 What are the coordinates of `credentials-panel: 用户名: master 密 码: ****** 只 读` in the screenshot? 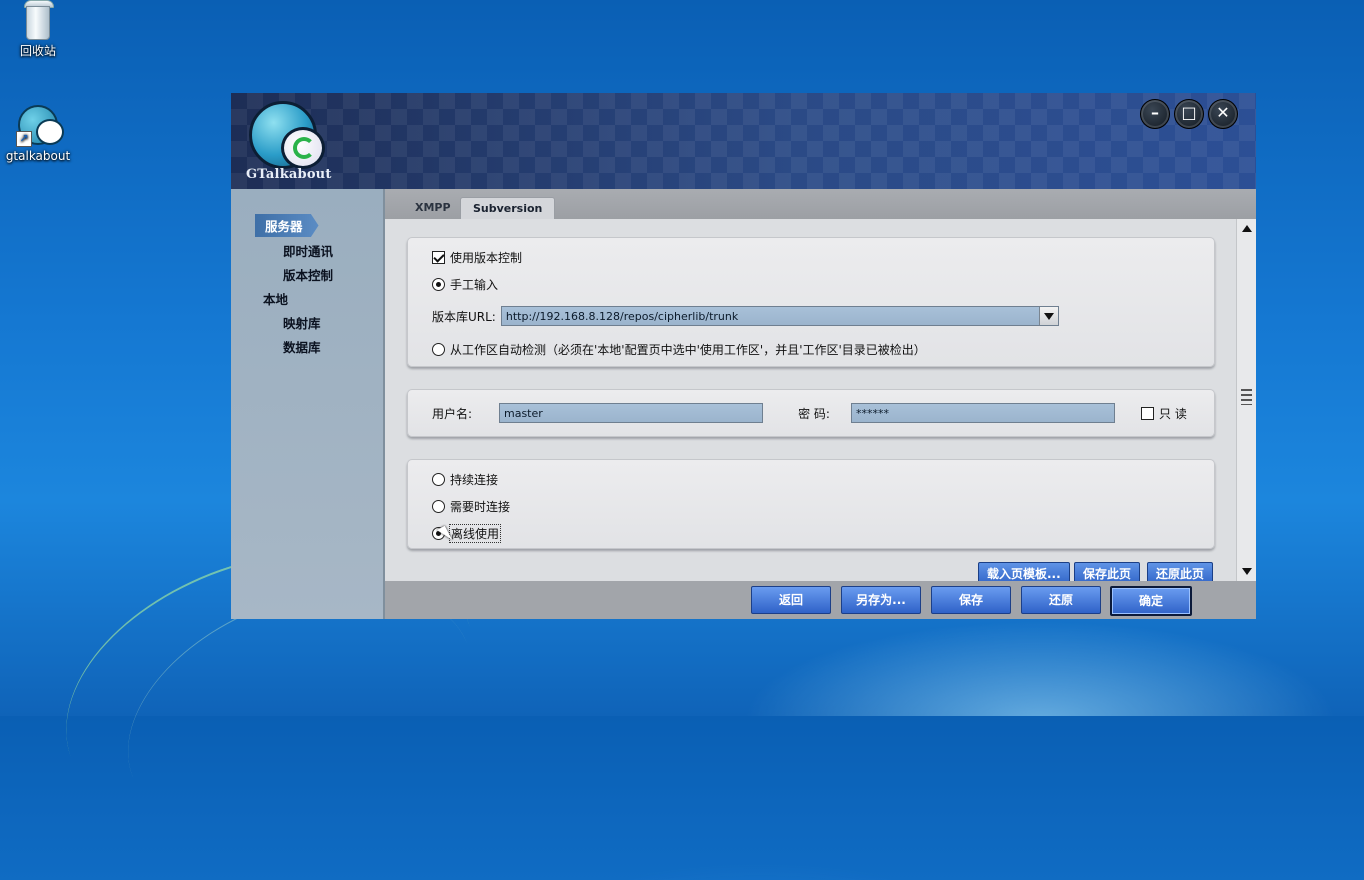 It's located at (811, 413).